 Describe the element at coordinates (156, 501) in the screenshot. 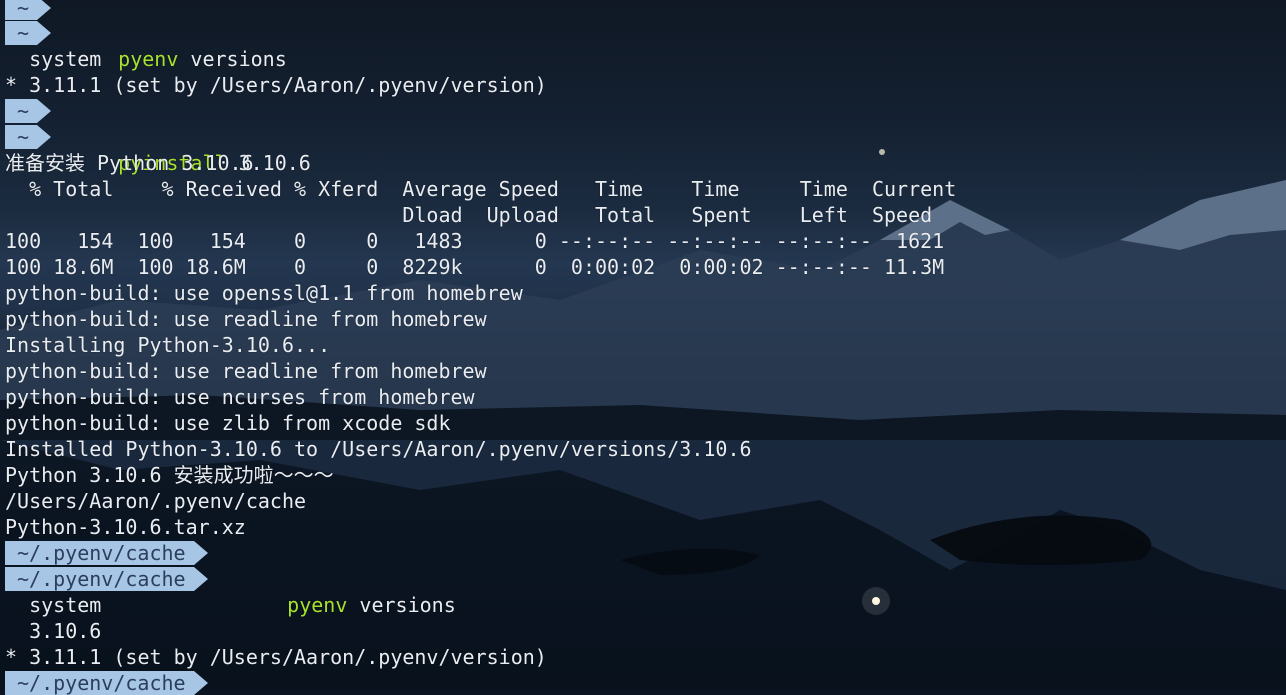

I see `output-line: /Users/Aaron/.pyenv/cache` at that location.